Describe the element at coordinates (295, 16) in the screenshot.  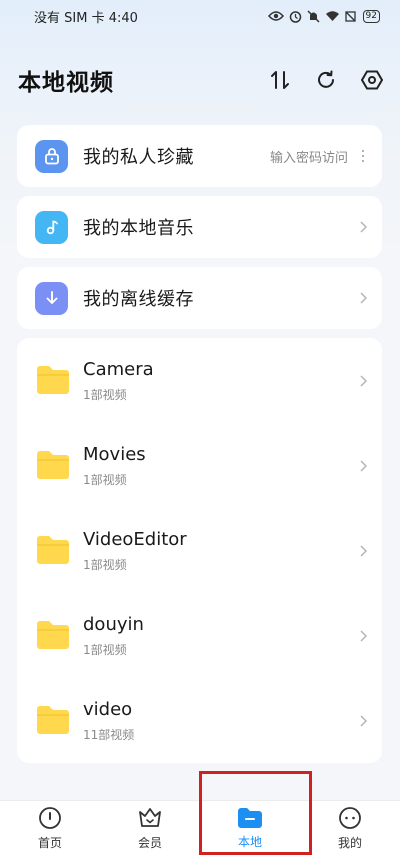
I see `alarm-icon` at that location.